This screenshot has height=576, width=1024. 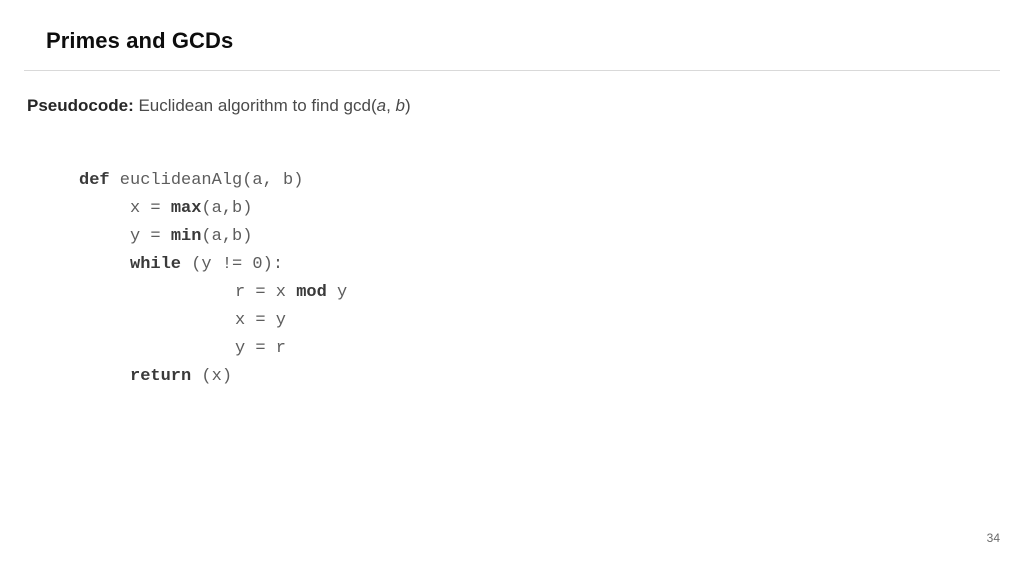 I want to click on title-divider, so click(x=512, y=70).